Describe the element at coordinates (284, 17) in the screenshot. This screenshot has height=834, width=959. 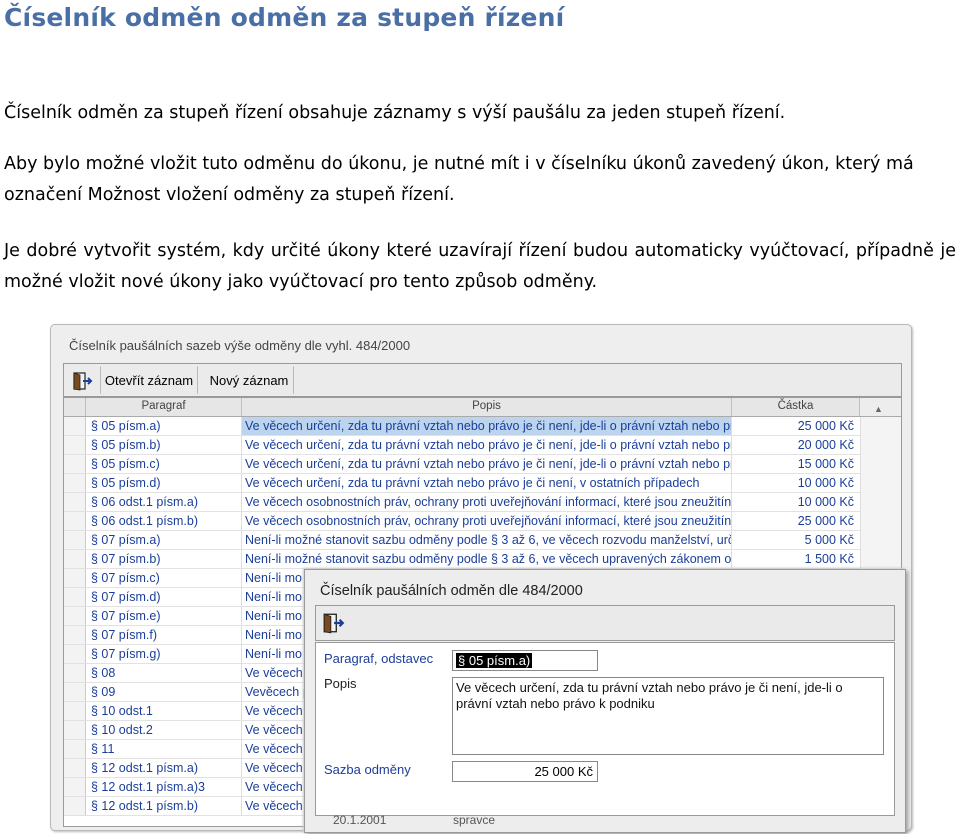
I see `document-title: Číselník odměn odměn za stupeň řízení` at that location.